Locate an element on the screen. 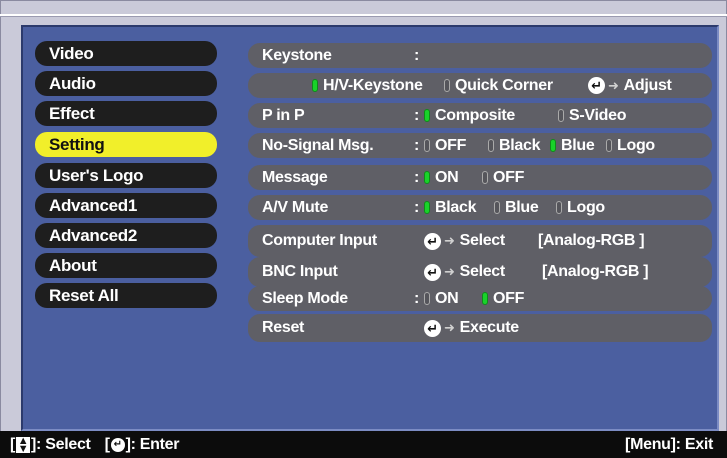  message-label: Message is located at coordinates (295, 177).